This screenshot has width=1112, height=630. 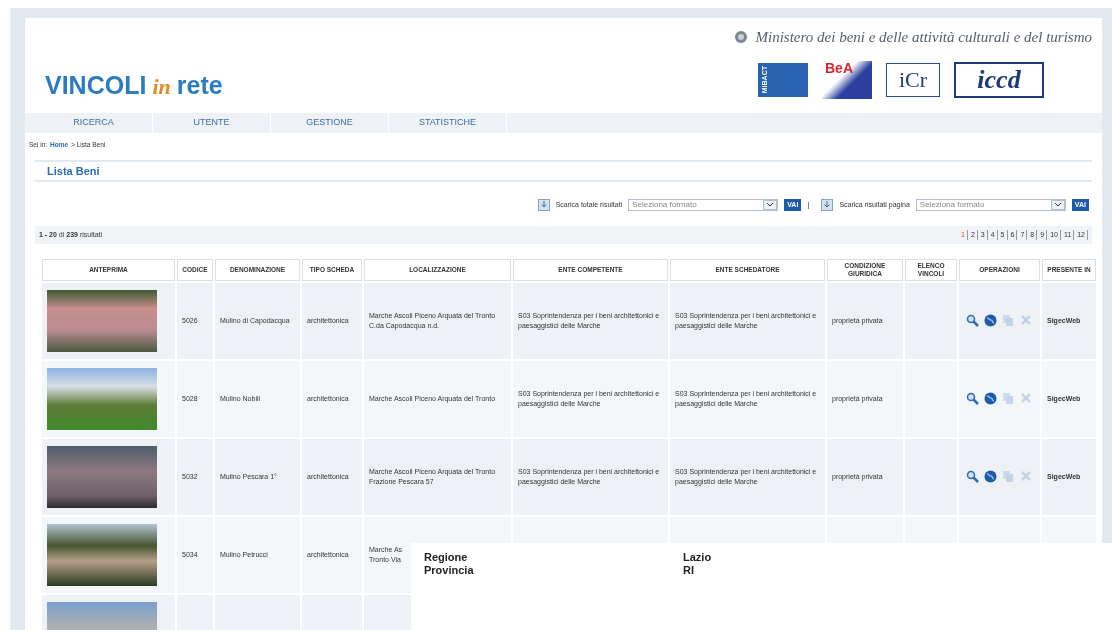 I want to click on ministry-name: Ministero dei beni e delle attività culturali e del turismo, so click(x=923, y=37).